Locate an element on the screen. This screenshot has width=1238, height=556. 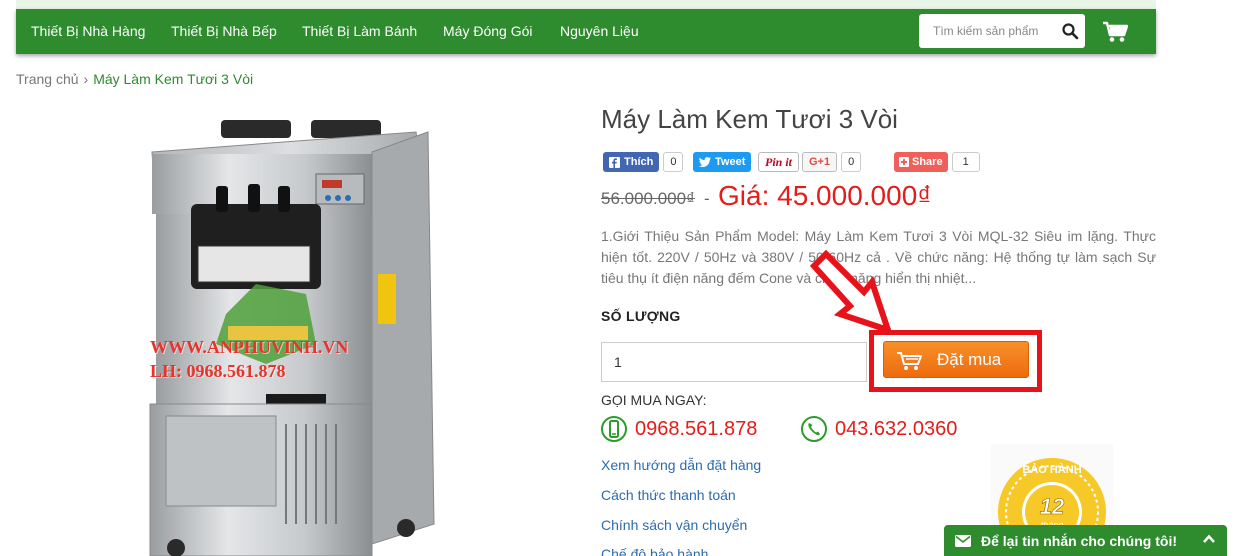
twitter-icon is located at coordinates (705, 162).